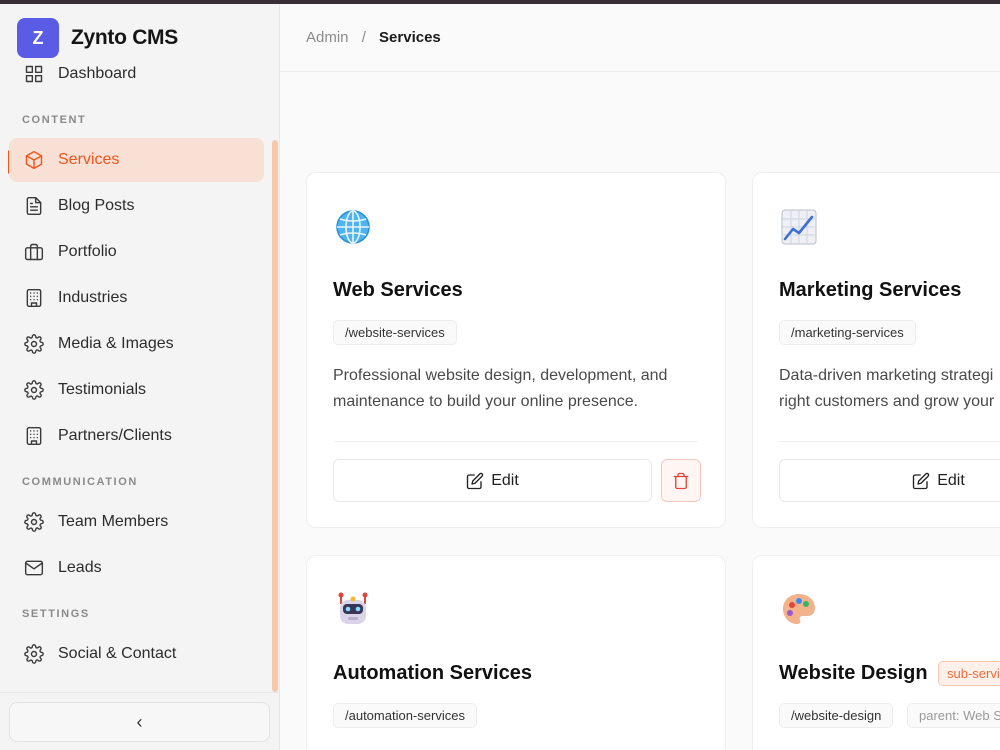 The image size is (1000, 750). Describe the element at coordinates (353, 227) in the screenshot. I see `globe-icon` at that location.